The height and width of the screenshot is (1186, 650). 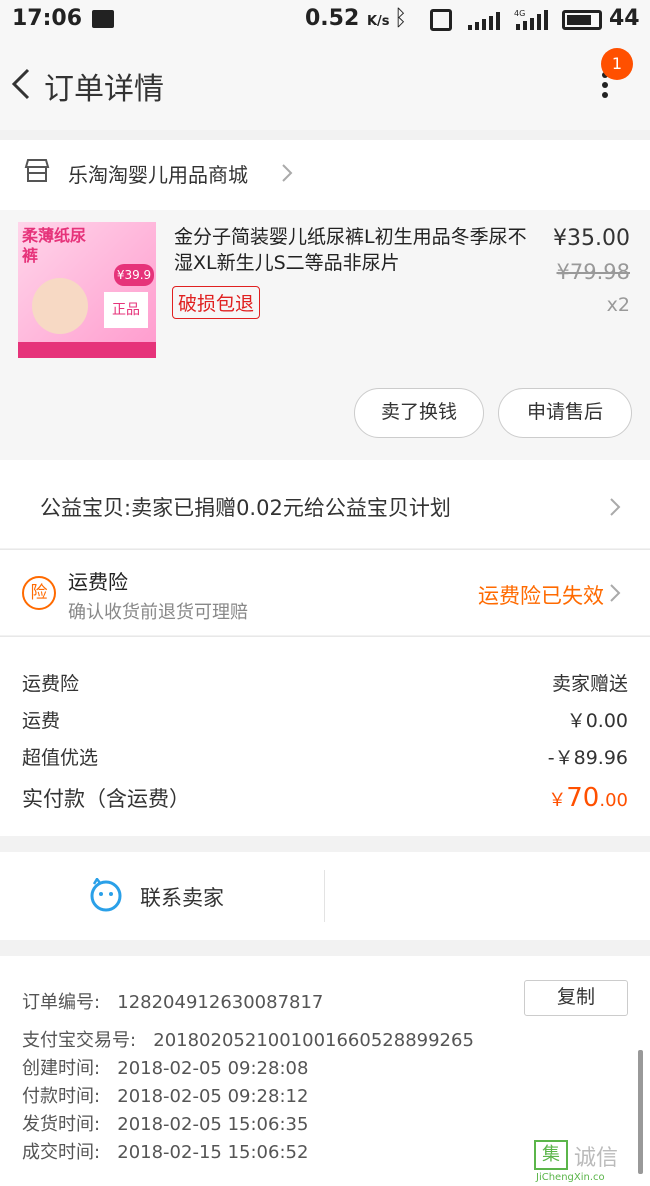 What do you see at coordinates (589, 684) in the screenshot?
I see `fee-value: 卖家赠送` at bounding box center [589, 684].